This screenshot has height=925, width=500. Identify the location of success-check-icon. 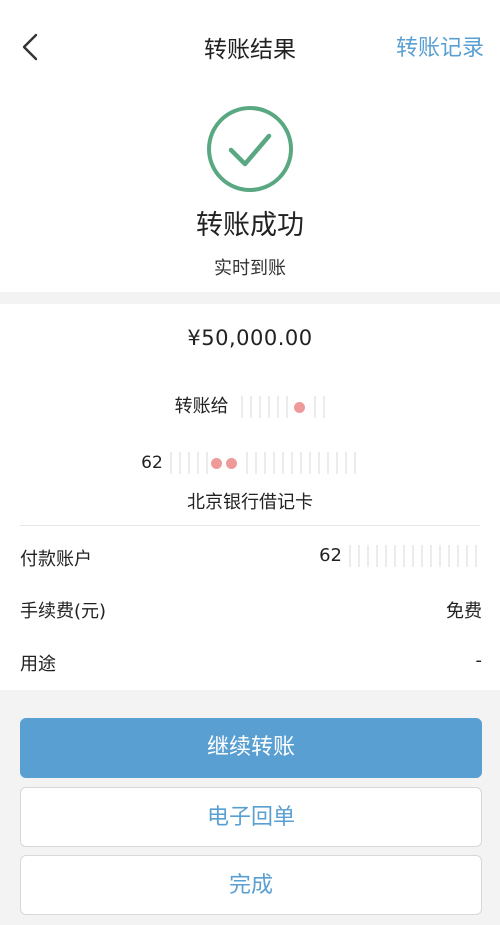
(250, 149).